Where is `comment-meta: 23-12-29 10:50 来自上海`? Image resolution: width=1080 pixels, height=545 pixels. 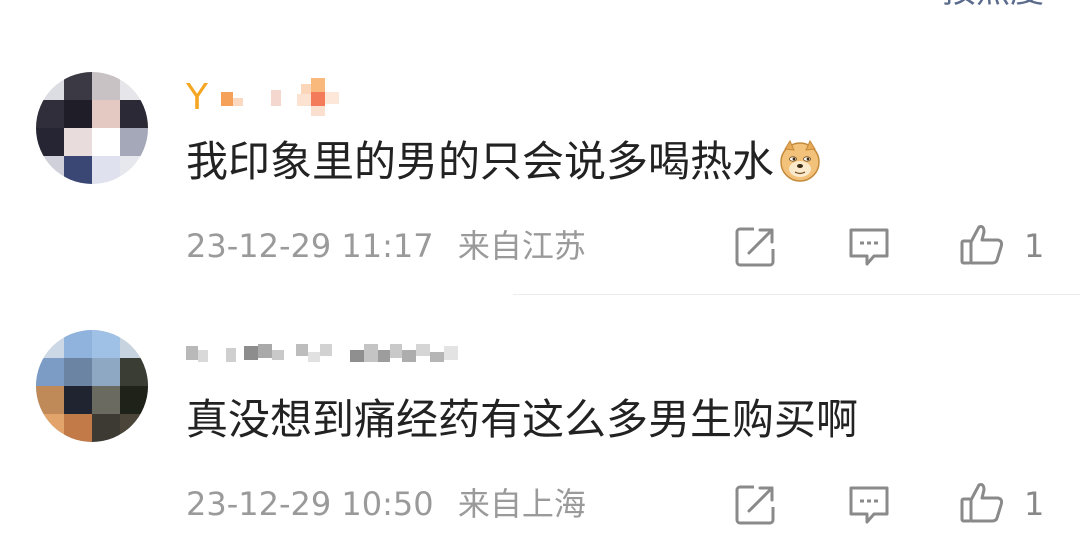 comment-meta: 23-12-29 10:50 来自上海 is located at coordinates (386, 504).